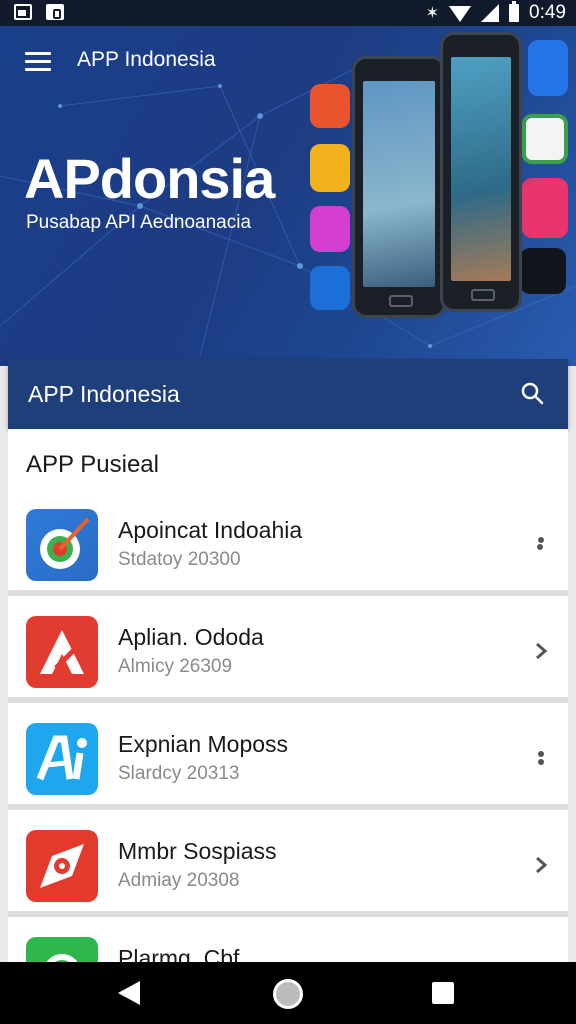 This screenshot has height=1024, width=576. I want to click on chrome-tile-icon, so click(545, 139).